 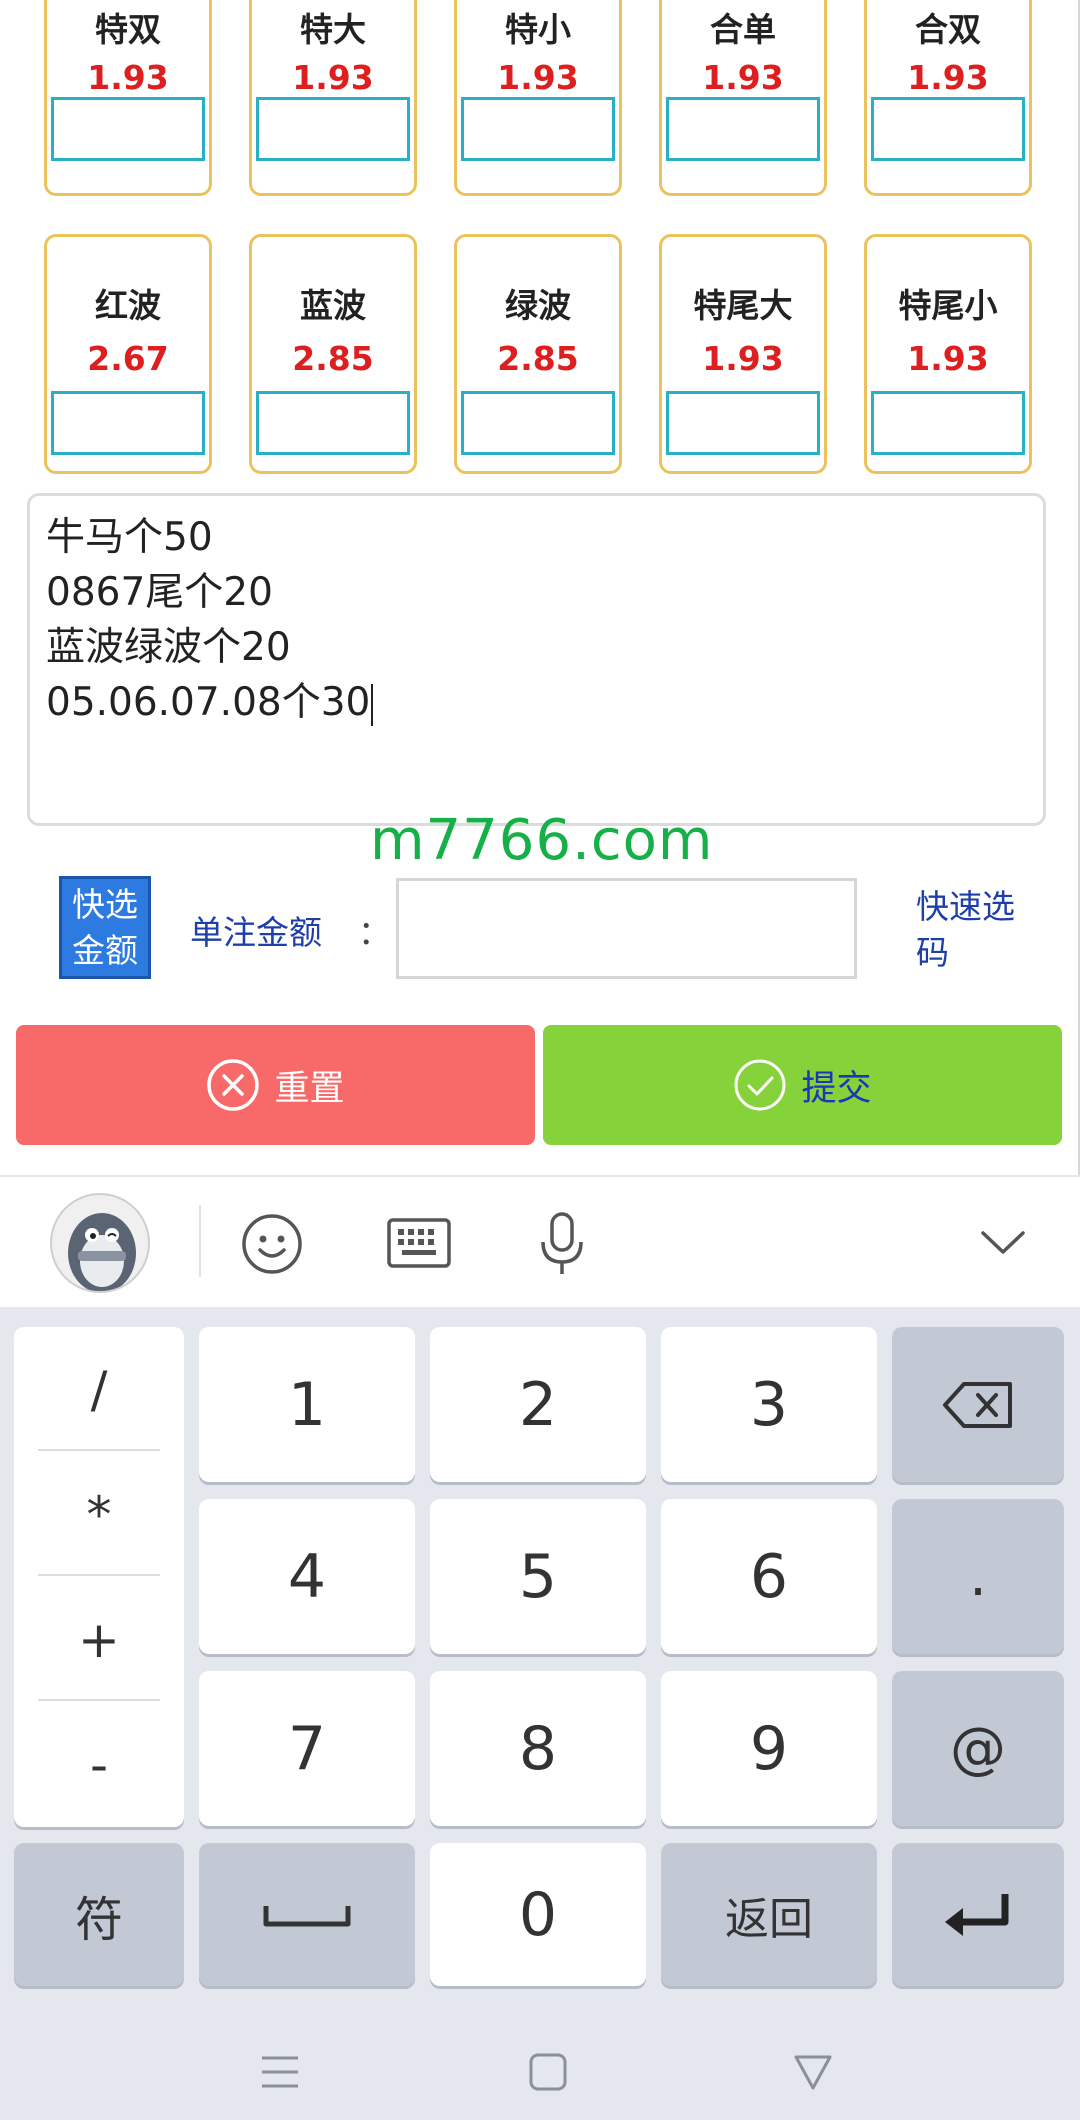 I want to click on bet-card: 蓝波 2.85, so click(x=333, y=354).